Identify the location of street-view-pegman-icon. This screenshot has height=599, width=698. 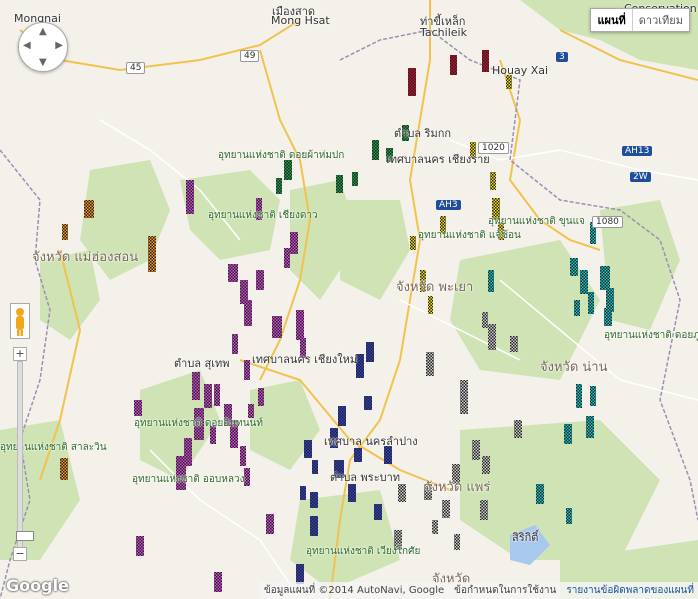
(20, 321).